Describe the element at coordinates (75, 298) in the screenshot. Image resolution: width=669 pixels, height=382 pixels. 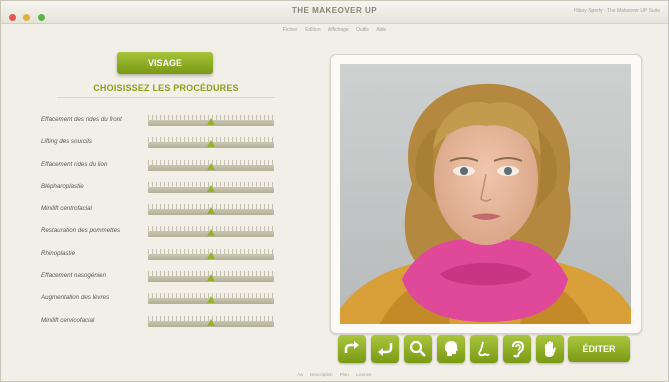
I see `procedure-label: Augmentation des lèvres` at that location.